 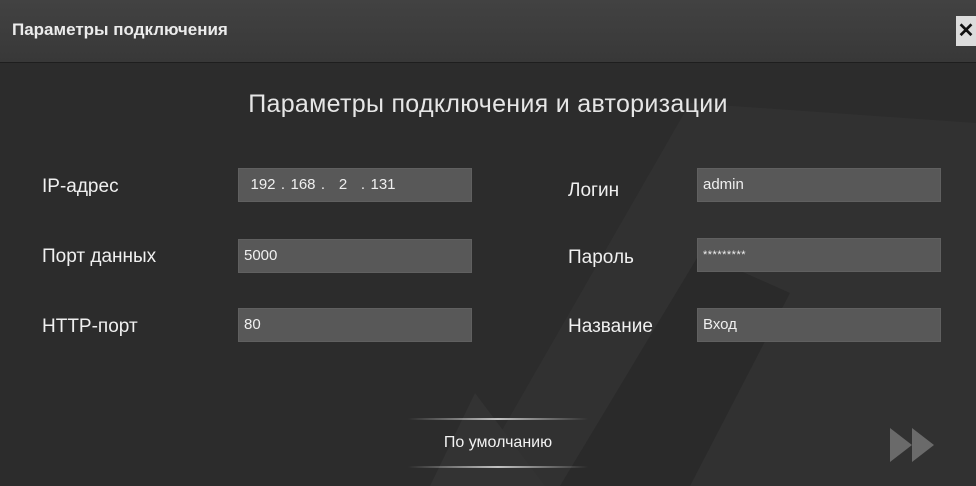 I want to click on button-divider-top, so click(x=498, y=419).